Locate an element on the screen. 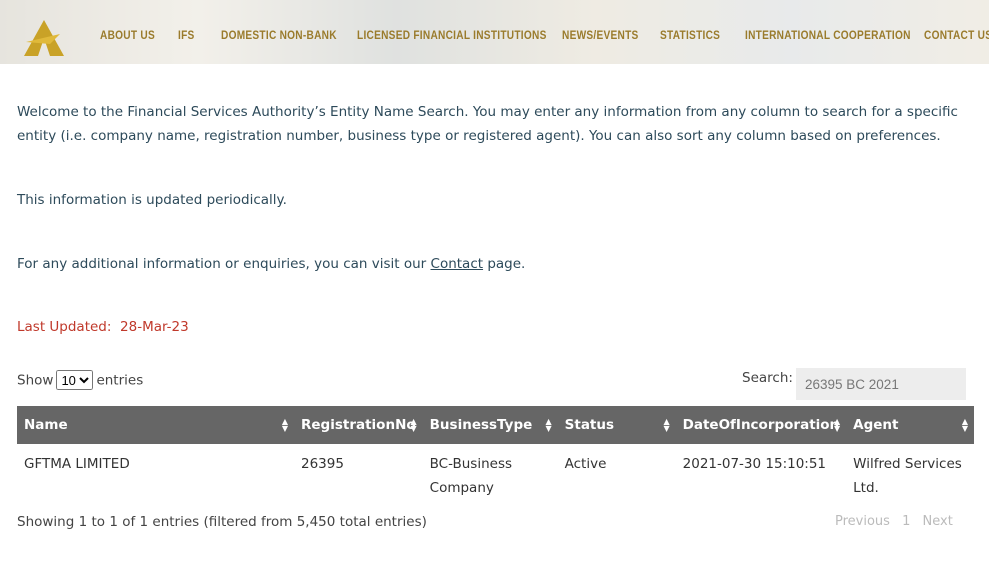  col-name-label: Name is located at coordinates (46, 425).